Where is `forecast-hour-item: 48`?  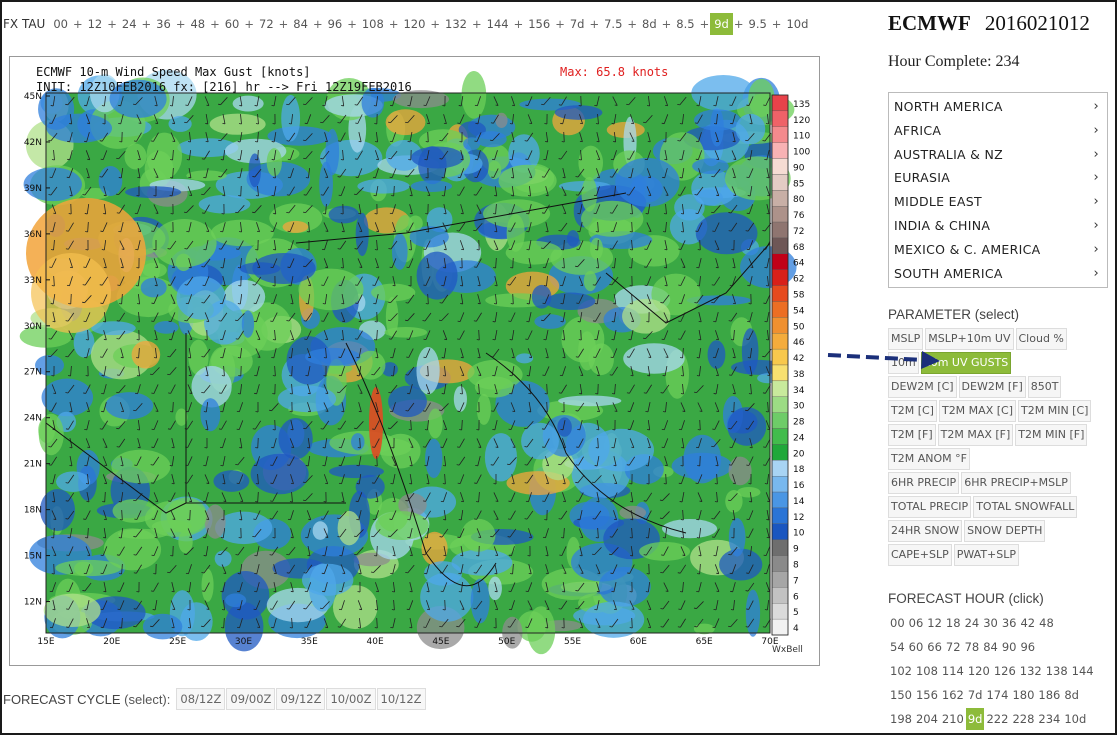
forecast-hour-item: 48 is located at coordinates (1046, 623).